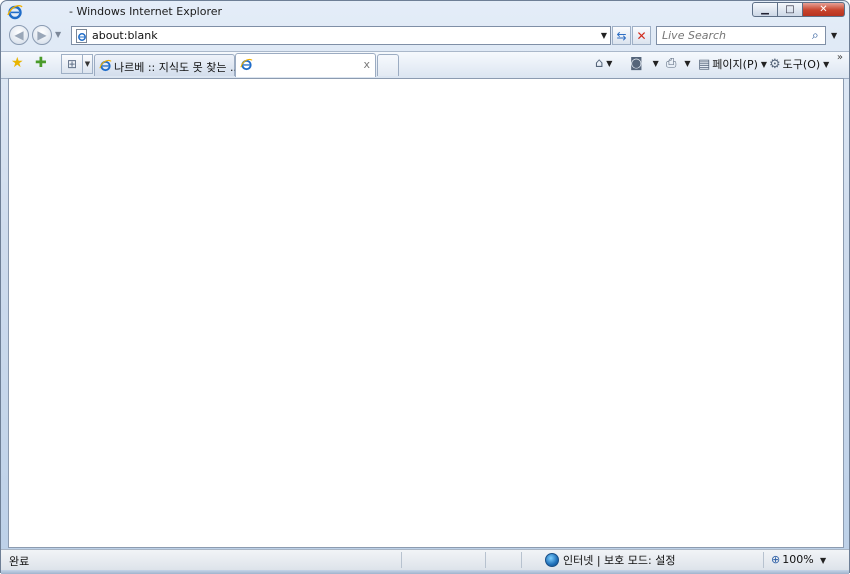 This screenshot has width=850, height=574. I want to click on recent-pages-dropdown-icon: ▼, so click(58, 34).